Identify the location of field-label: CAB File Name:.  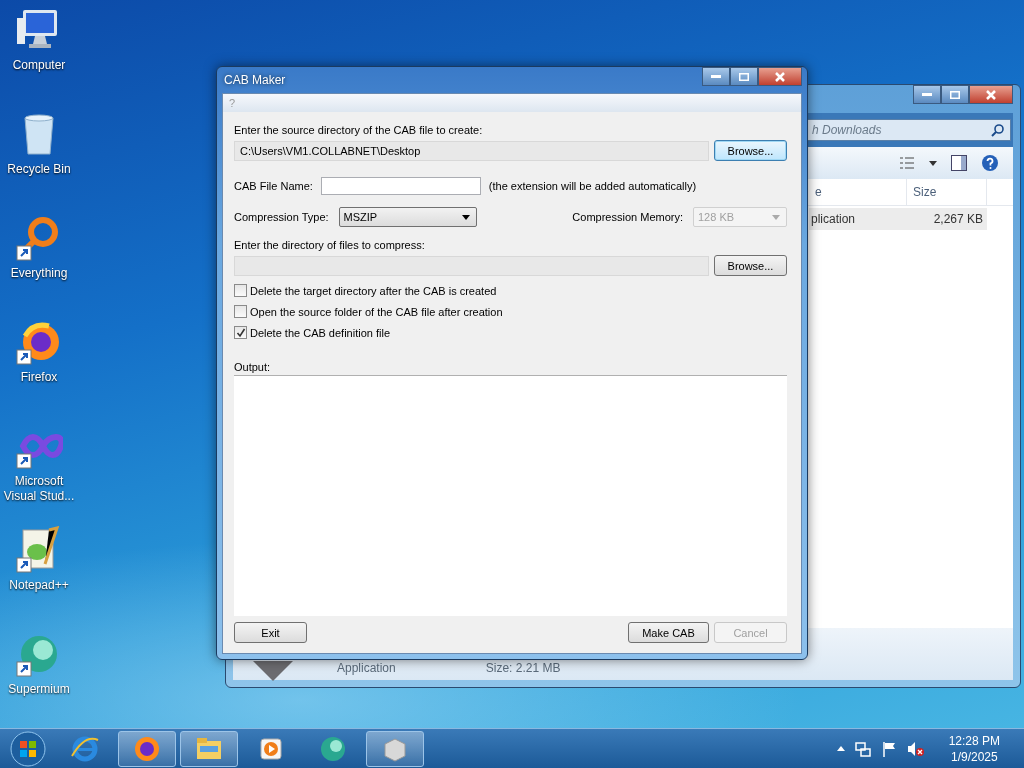
(273, 186).